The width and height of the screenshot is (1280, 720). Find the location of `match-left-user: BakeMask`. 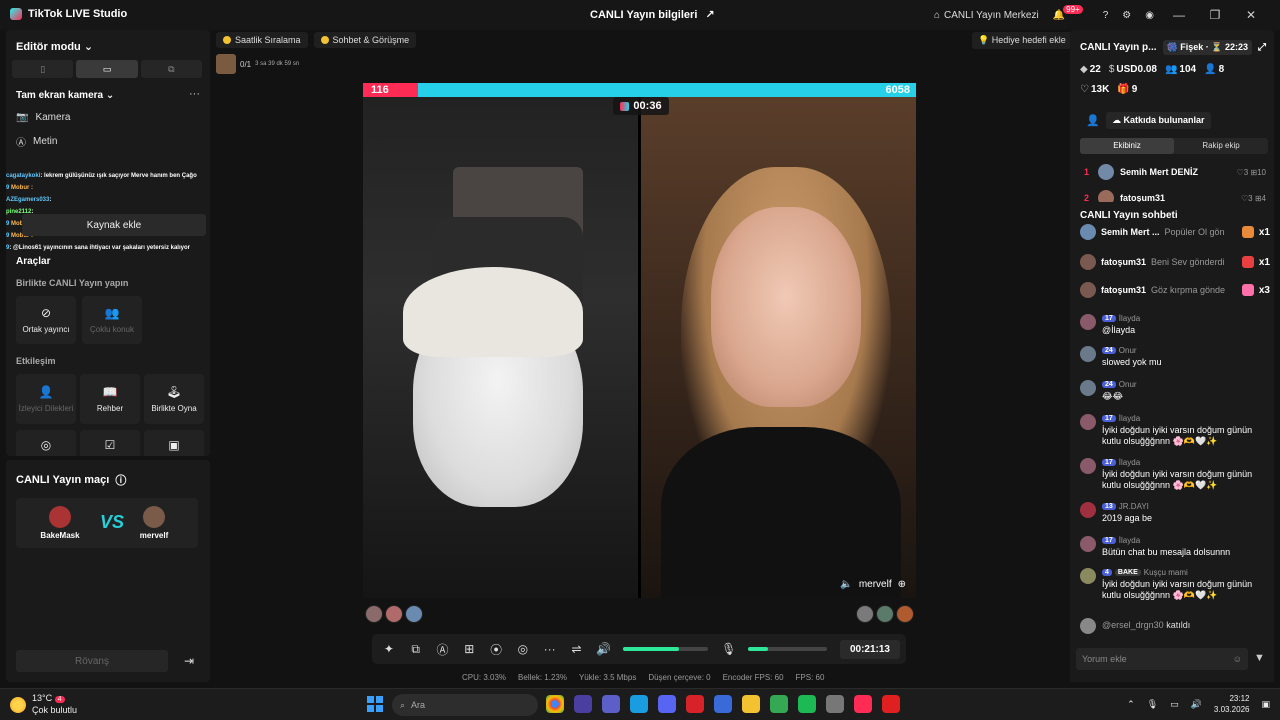

match-left-user: BakeMask is located at coordinates (60, 523).